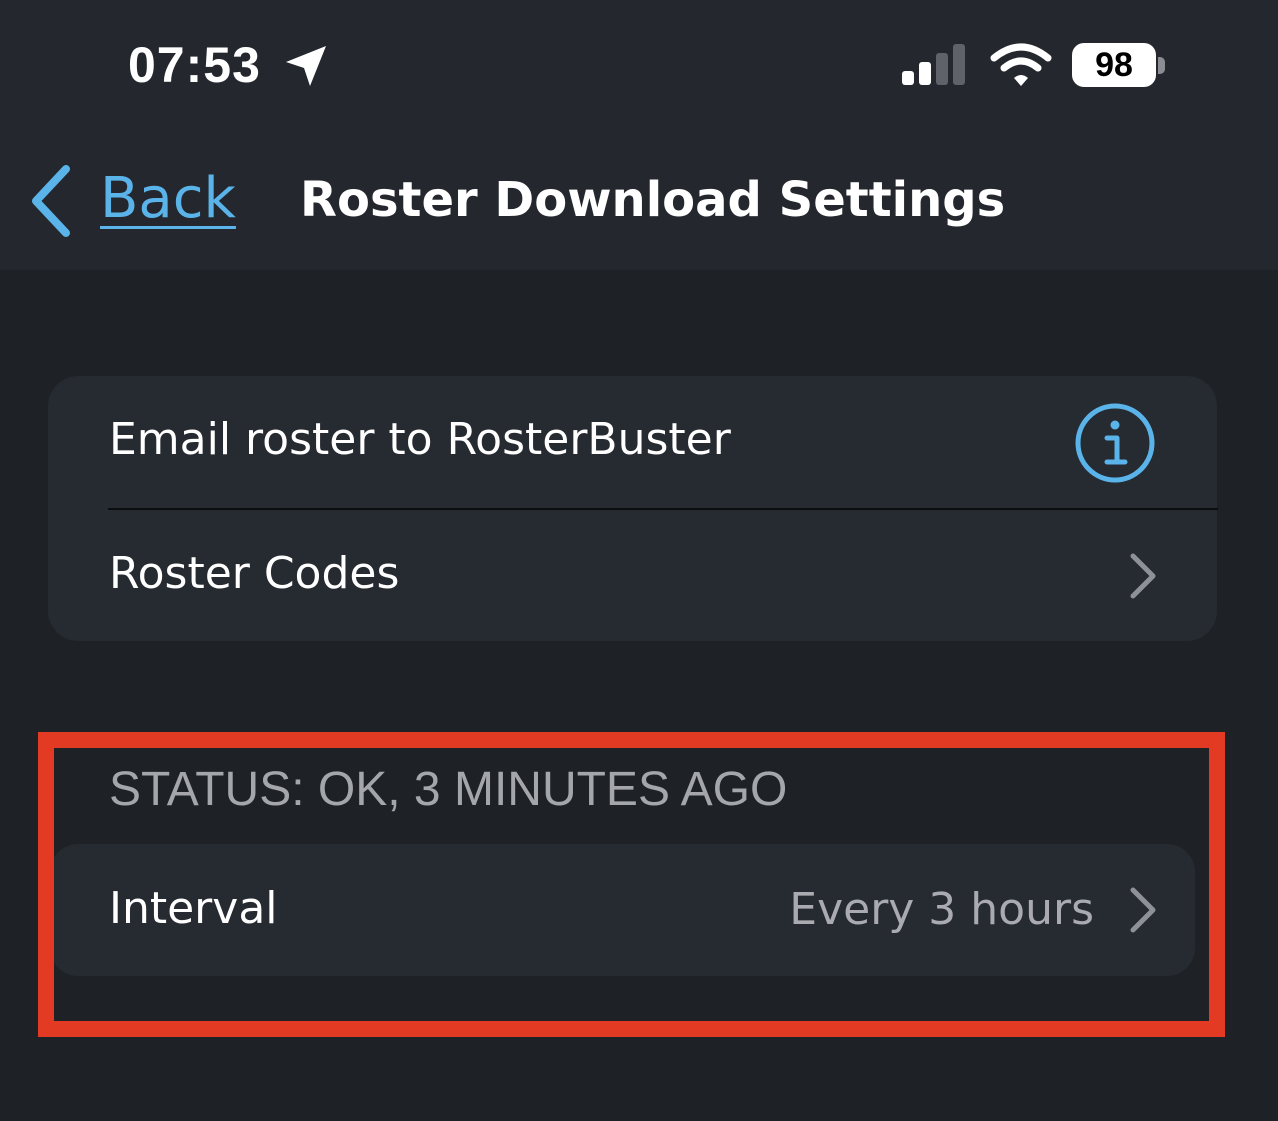 Image resolution: width=1278 pixels, height=1121 pixels. I want to click on location-arrow-icon, so click(306, 66).